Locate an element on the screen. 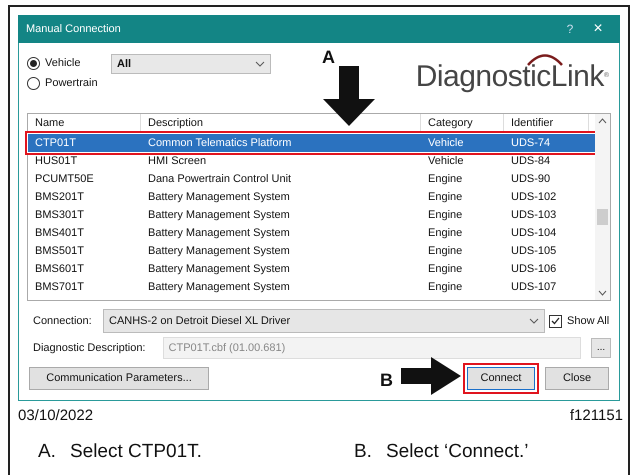 The width and height of the screenshot is (637, 475). table-cell-text: PCUMT50E is located at coordinates (64, 179).